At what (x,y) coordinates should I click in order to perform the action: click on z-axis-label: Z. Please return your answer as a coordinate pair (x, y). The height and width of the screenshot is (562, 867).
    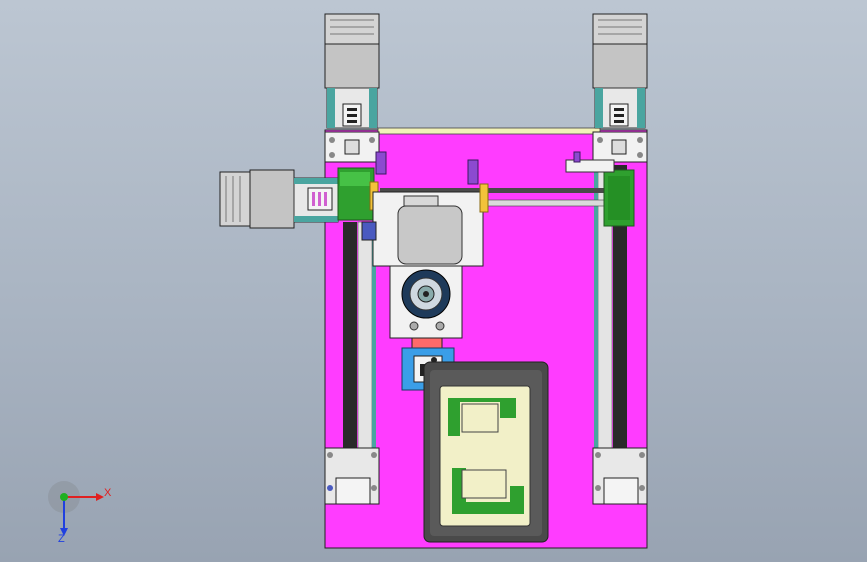
    Looking at the image, I should click on (61, 539).